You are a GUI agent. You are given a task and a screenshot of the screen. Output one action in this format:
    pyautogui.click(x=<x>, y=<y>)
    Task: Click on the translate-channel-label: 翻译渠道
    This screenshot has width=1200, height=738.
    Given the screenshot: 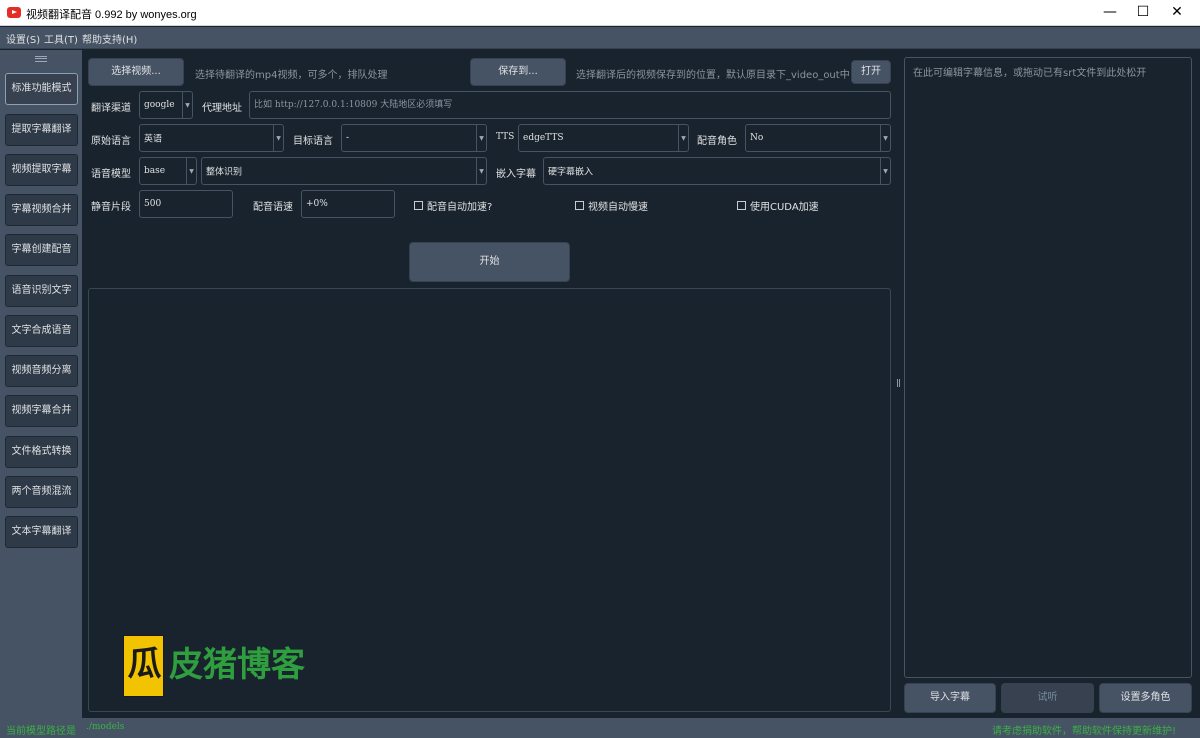 What is the action you would take?
    pyautogui.click(x=111, y=108)
    